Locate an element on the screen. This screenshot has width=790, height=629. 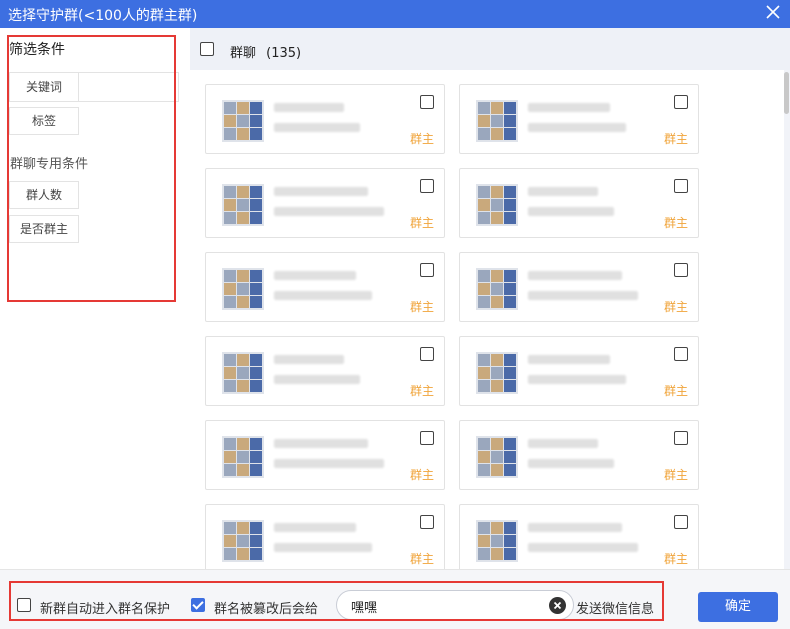
rename-notify-label: 群名被篡改后会给 is located at coordinates (266, 609).